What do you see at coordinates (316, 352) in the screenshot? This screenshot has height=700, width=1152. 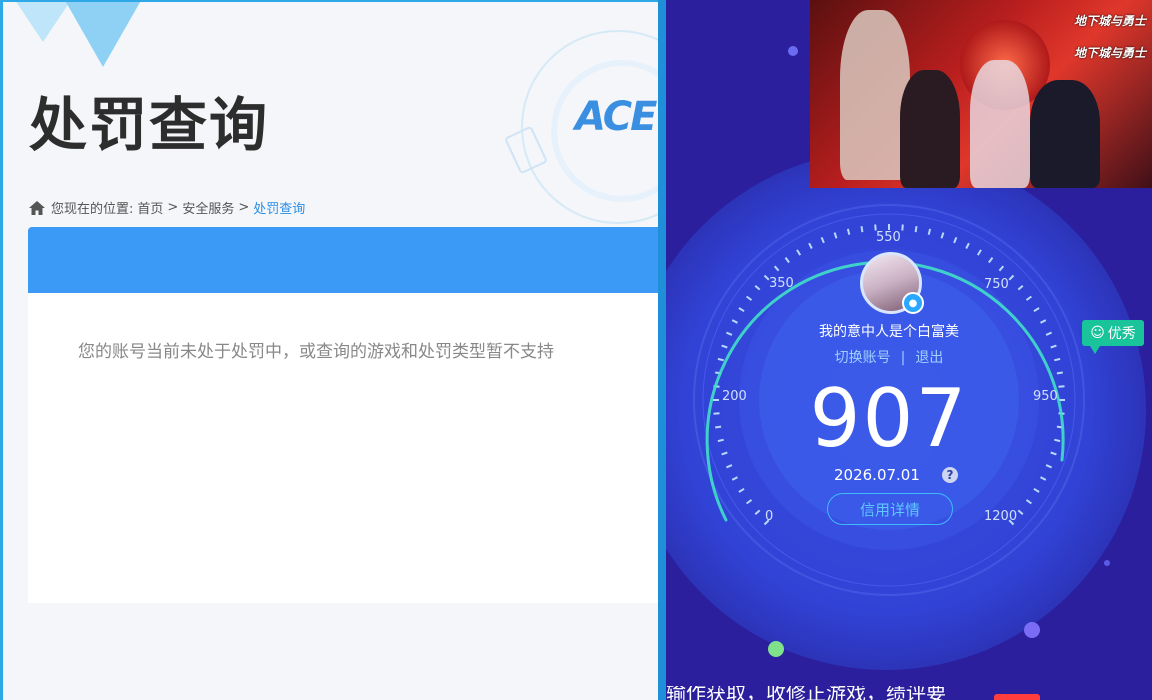 I see `result-message: 您的账号当前未处于处罚中，或查询的游戏和处罚类型暂不支持` at bounding box center [316, 352].